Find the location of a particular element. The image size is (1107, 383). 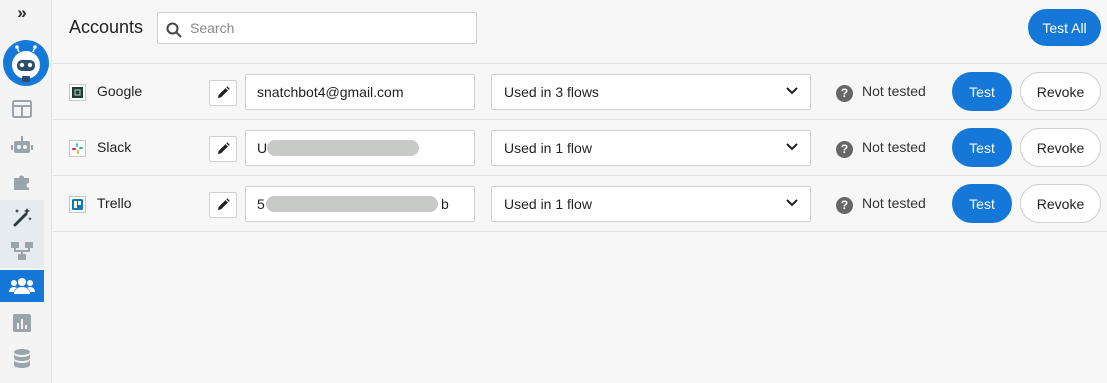

nav-database is located at coordinates (22, 359).